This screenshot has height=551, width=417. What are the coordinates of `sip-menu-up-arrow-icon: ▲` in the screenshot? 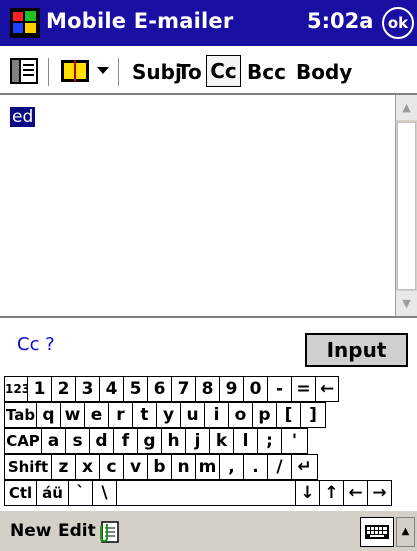 It's located at (405, 532).